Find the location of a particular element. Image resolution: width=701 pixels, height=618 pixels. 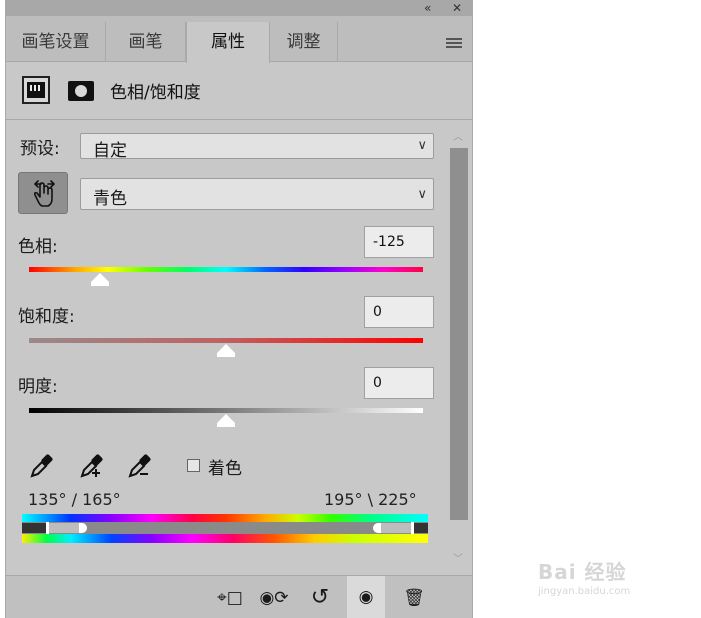

lightness-gradient-bar is located at coordinates (226, 410).